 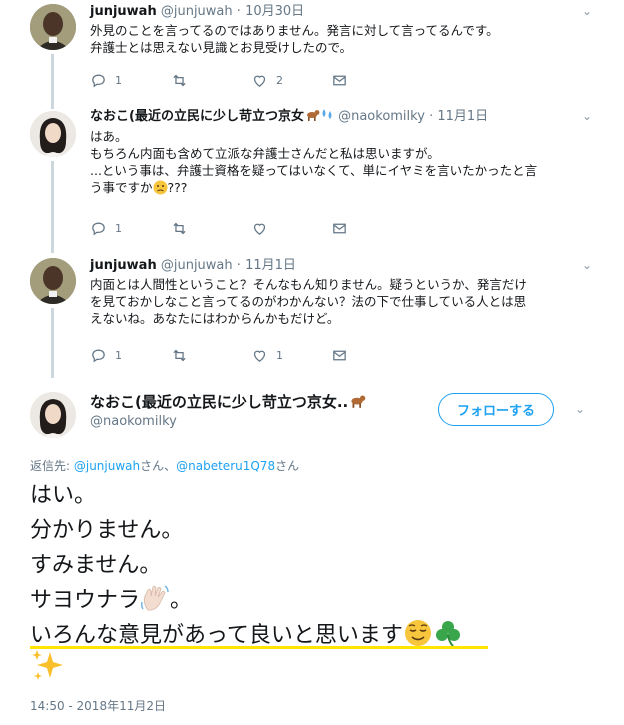 I want to click on user-handle: @naokomilky, so click(x=381, y=116).